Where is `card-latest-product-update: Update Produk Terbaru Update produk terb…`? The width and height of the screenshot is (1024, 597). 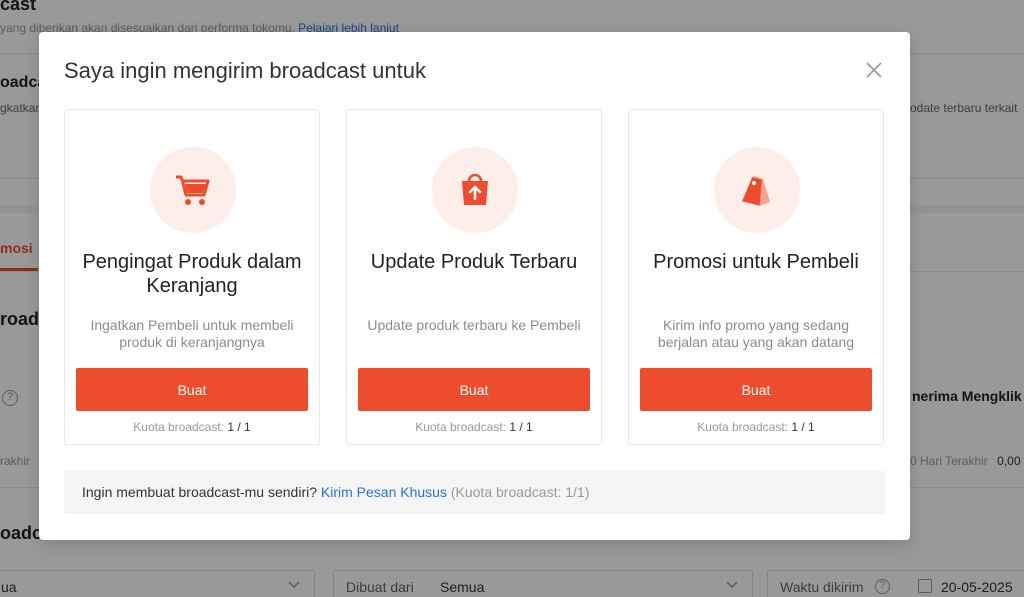 card-latest-product-update: Update Produk Terbaru Update produk terb… is located at coordinates (474, 277).